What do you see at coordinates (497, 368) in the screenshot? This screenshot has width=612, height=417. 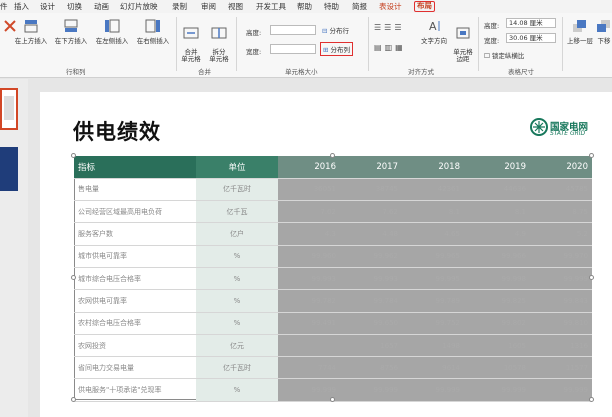 I see `value-cell: 10578` at bounding box center [497, 368].